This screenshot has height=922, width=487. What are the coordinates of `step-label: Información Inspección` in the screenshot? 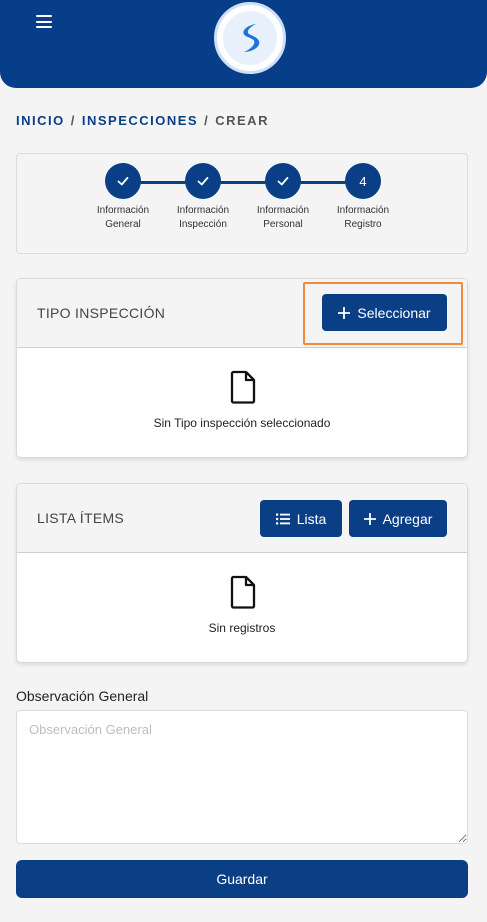 It's located at (203, 218).